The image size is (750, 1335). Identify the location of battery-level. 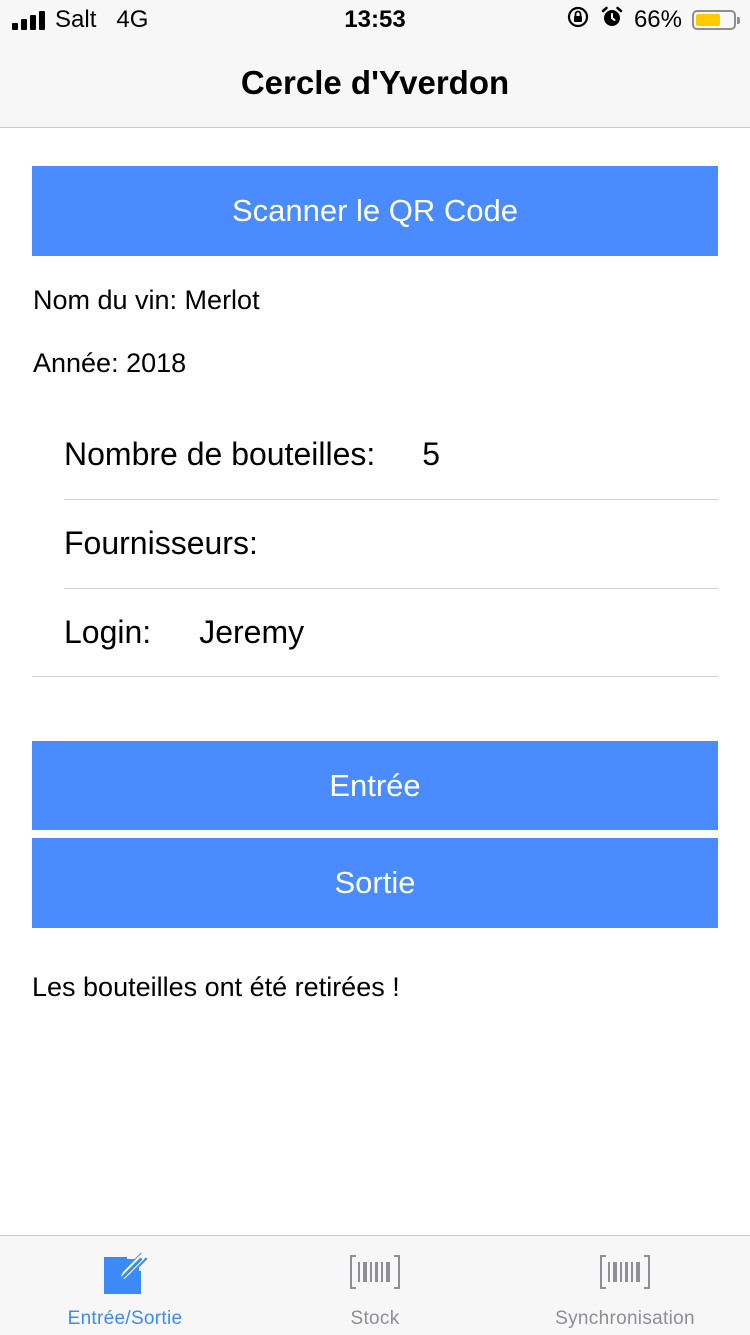
(708, 20).